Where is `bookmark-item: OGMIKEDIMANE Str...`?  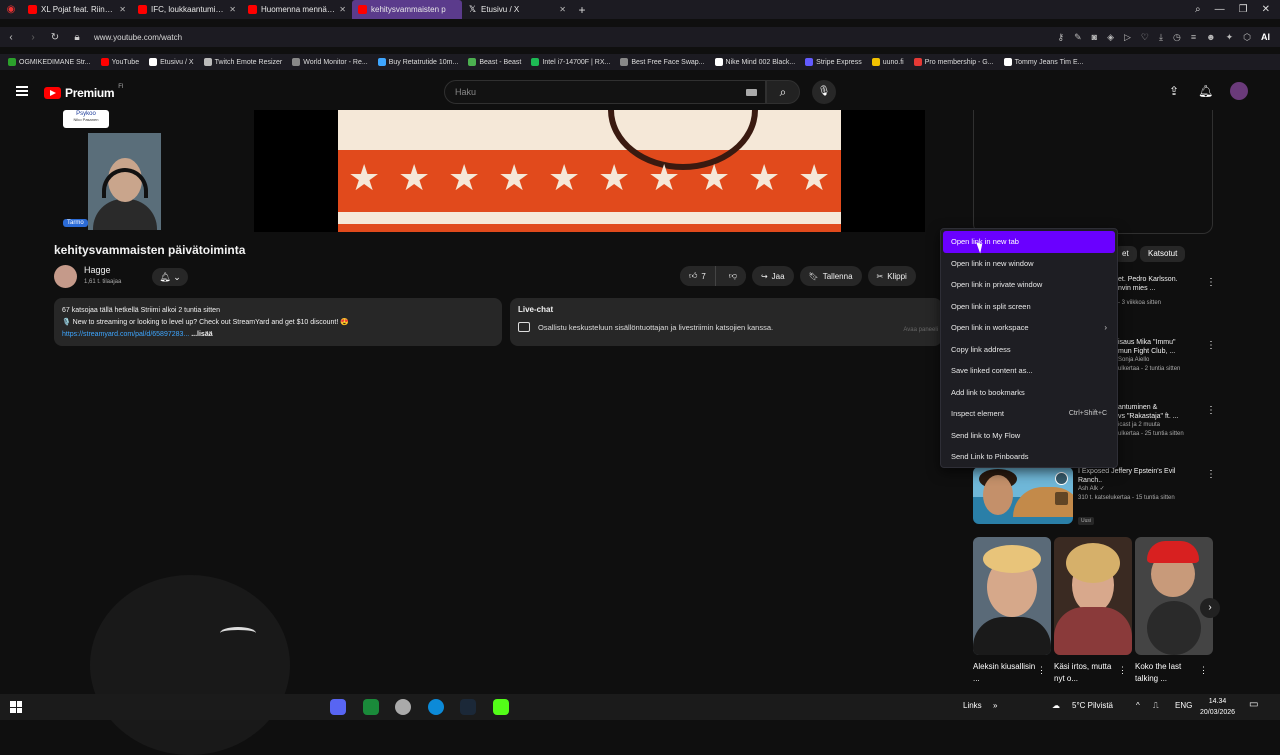
bookmark-item: OGMIKEDIMANE Str... is located at coordinates (49, 62).